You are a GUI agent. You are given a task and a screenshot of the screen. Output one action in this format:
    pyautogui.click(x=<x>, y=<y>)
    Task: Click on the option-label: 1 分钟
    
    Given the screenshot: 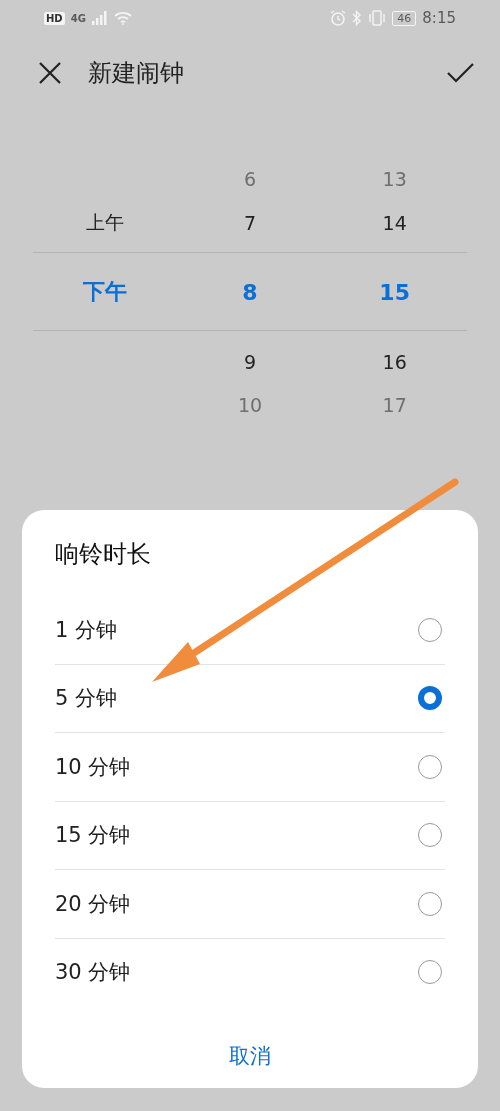 What is the action you would take?
    pyautogui.click(x=86, y=630)
    